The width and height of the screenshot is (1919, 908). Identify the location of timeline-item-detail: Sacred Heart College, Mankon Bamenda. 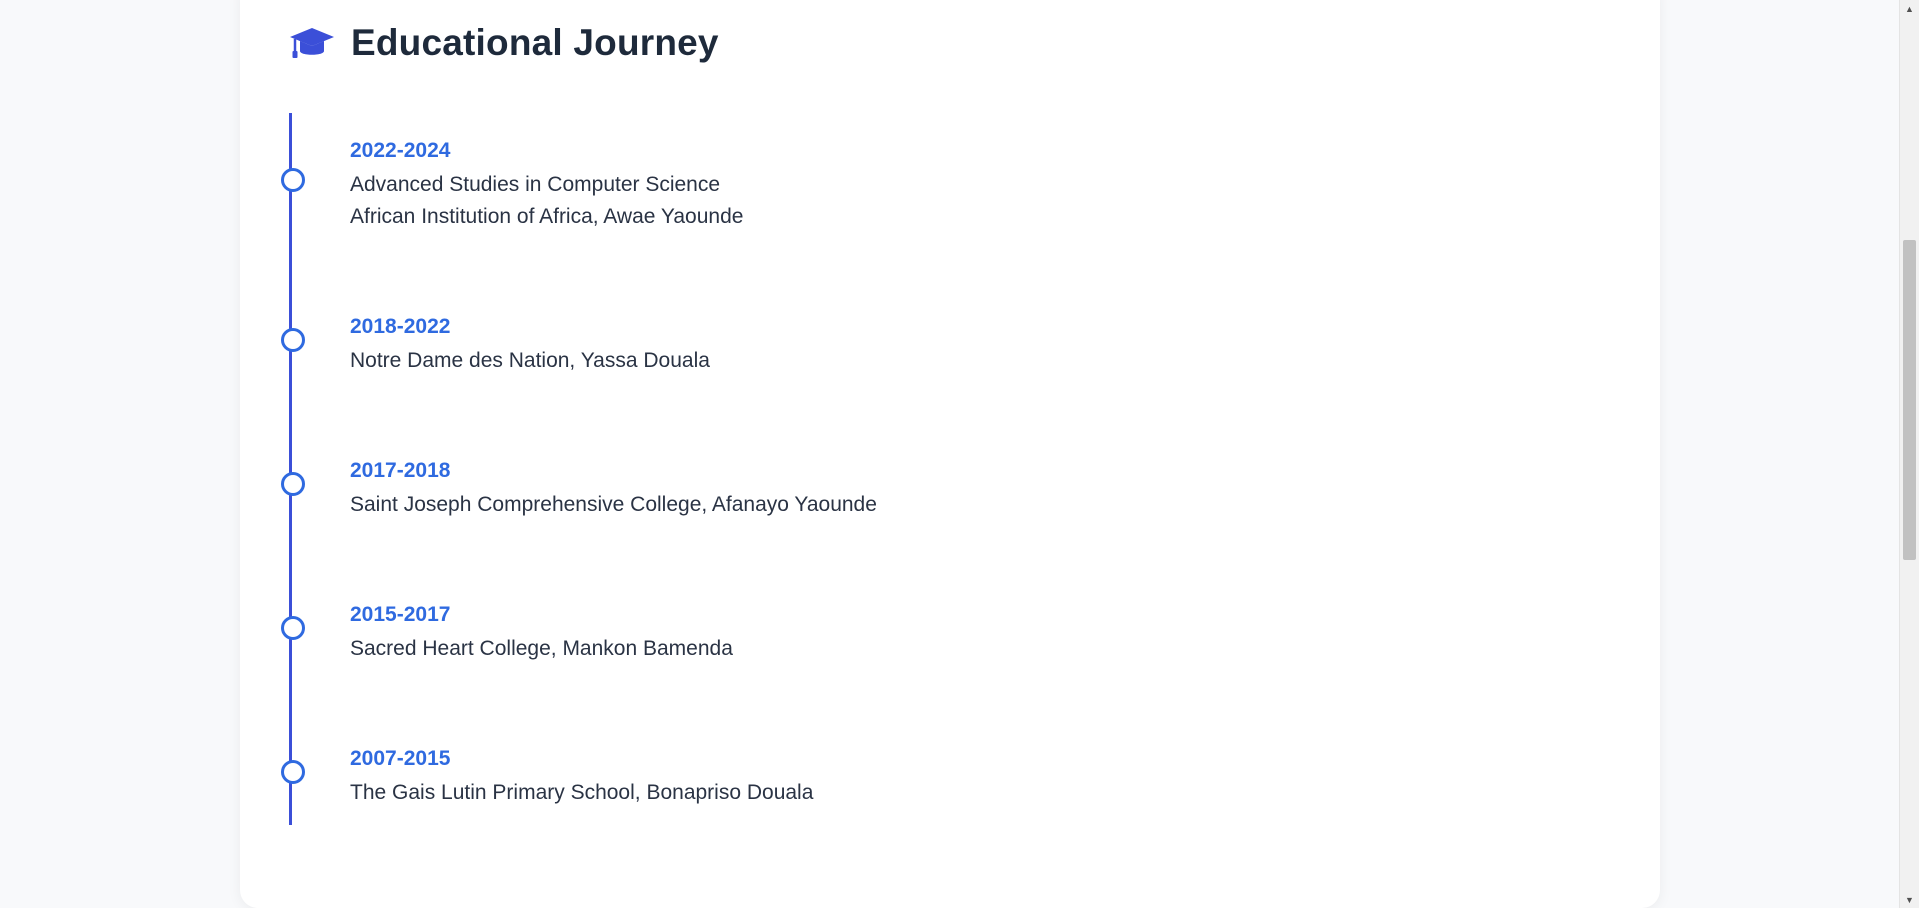
(541, 648).